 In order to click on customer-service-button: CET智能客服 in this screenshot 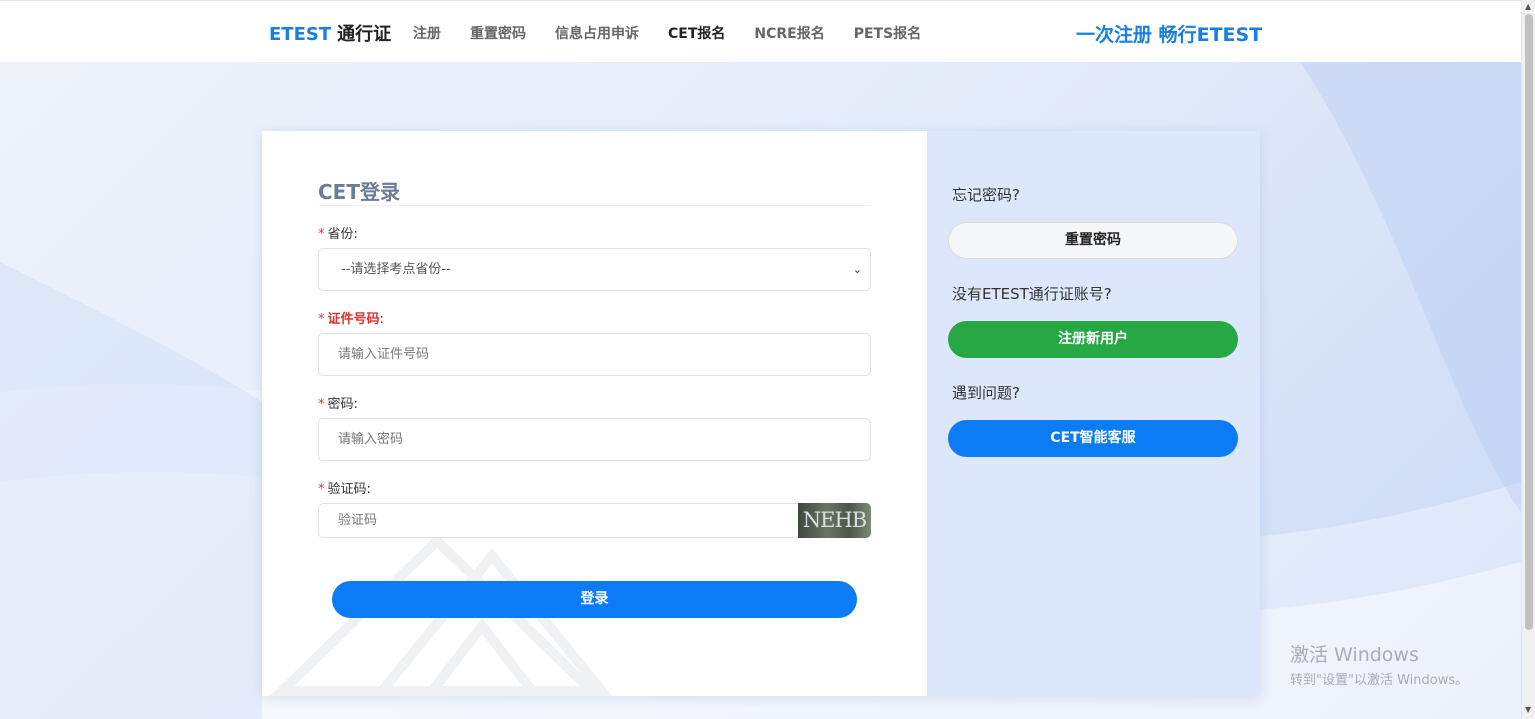, I will do `click(1093, 438)`.